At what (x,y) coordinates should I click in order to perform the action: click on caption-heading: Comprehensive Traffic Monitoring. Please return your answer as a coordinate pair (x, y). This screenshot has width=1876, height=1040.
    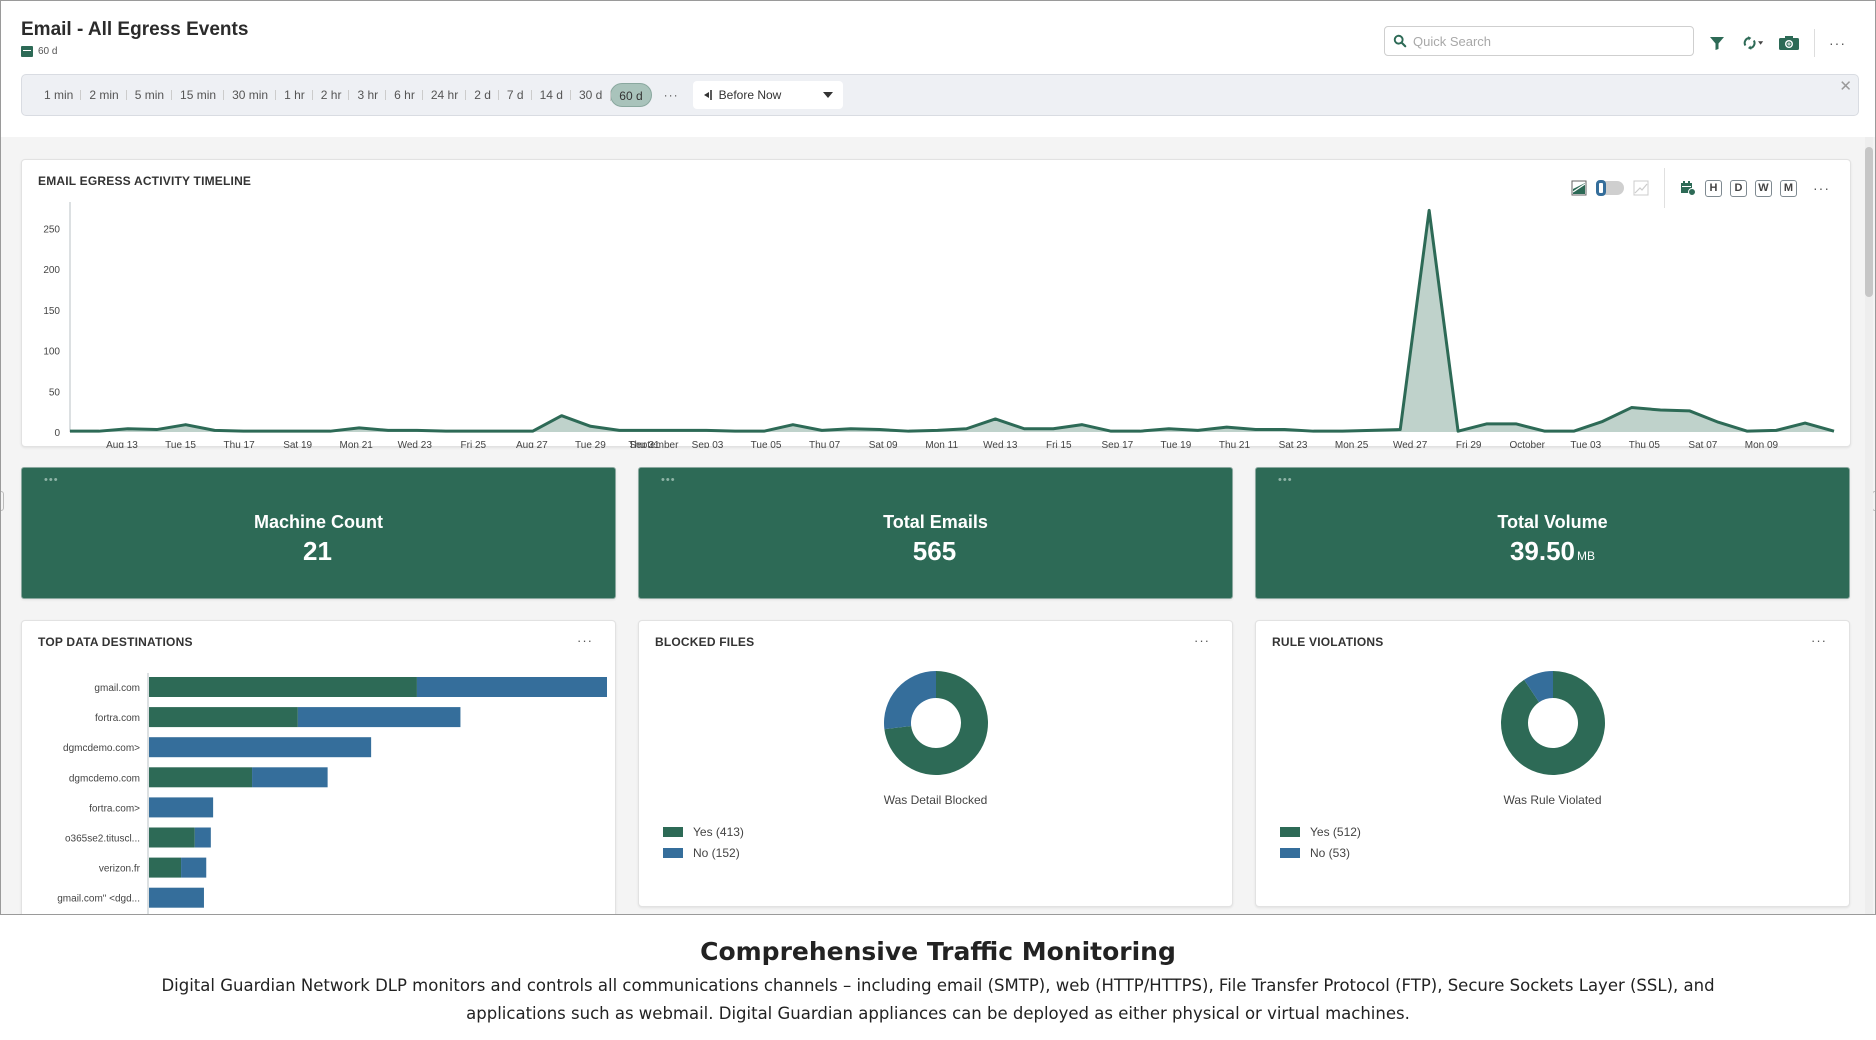
    Looking at the image, I should click on (938, 951).